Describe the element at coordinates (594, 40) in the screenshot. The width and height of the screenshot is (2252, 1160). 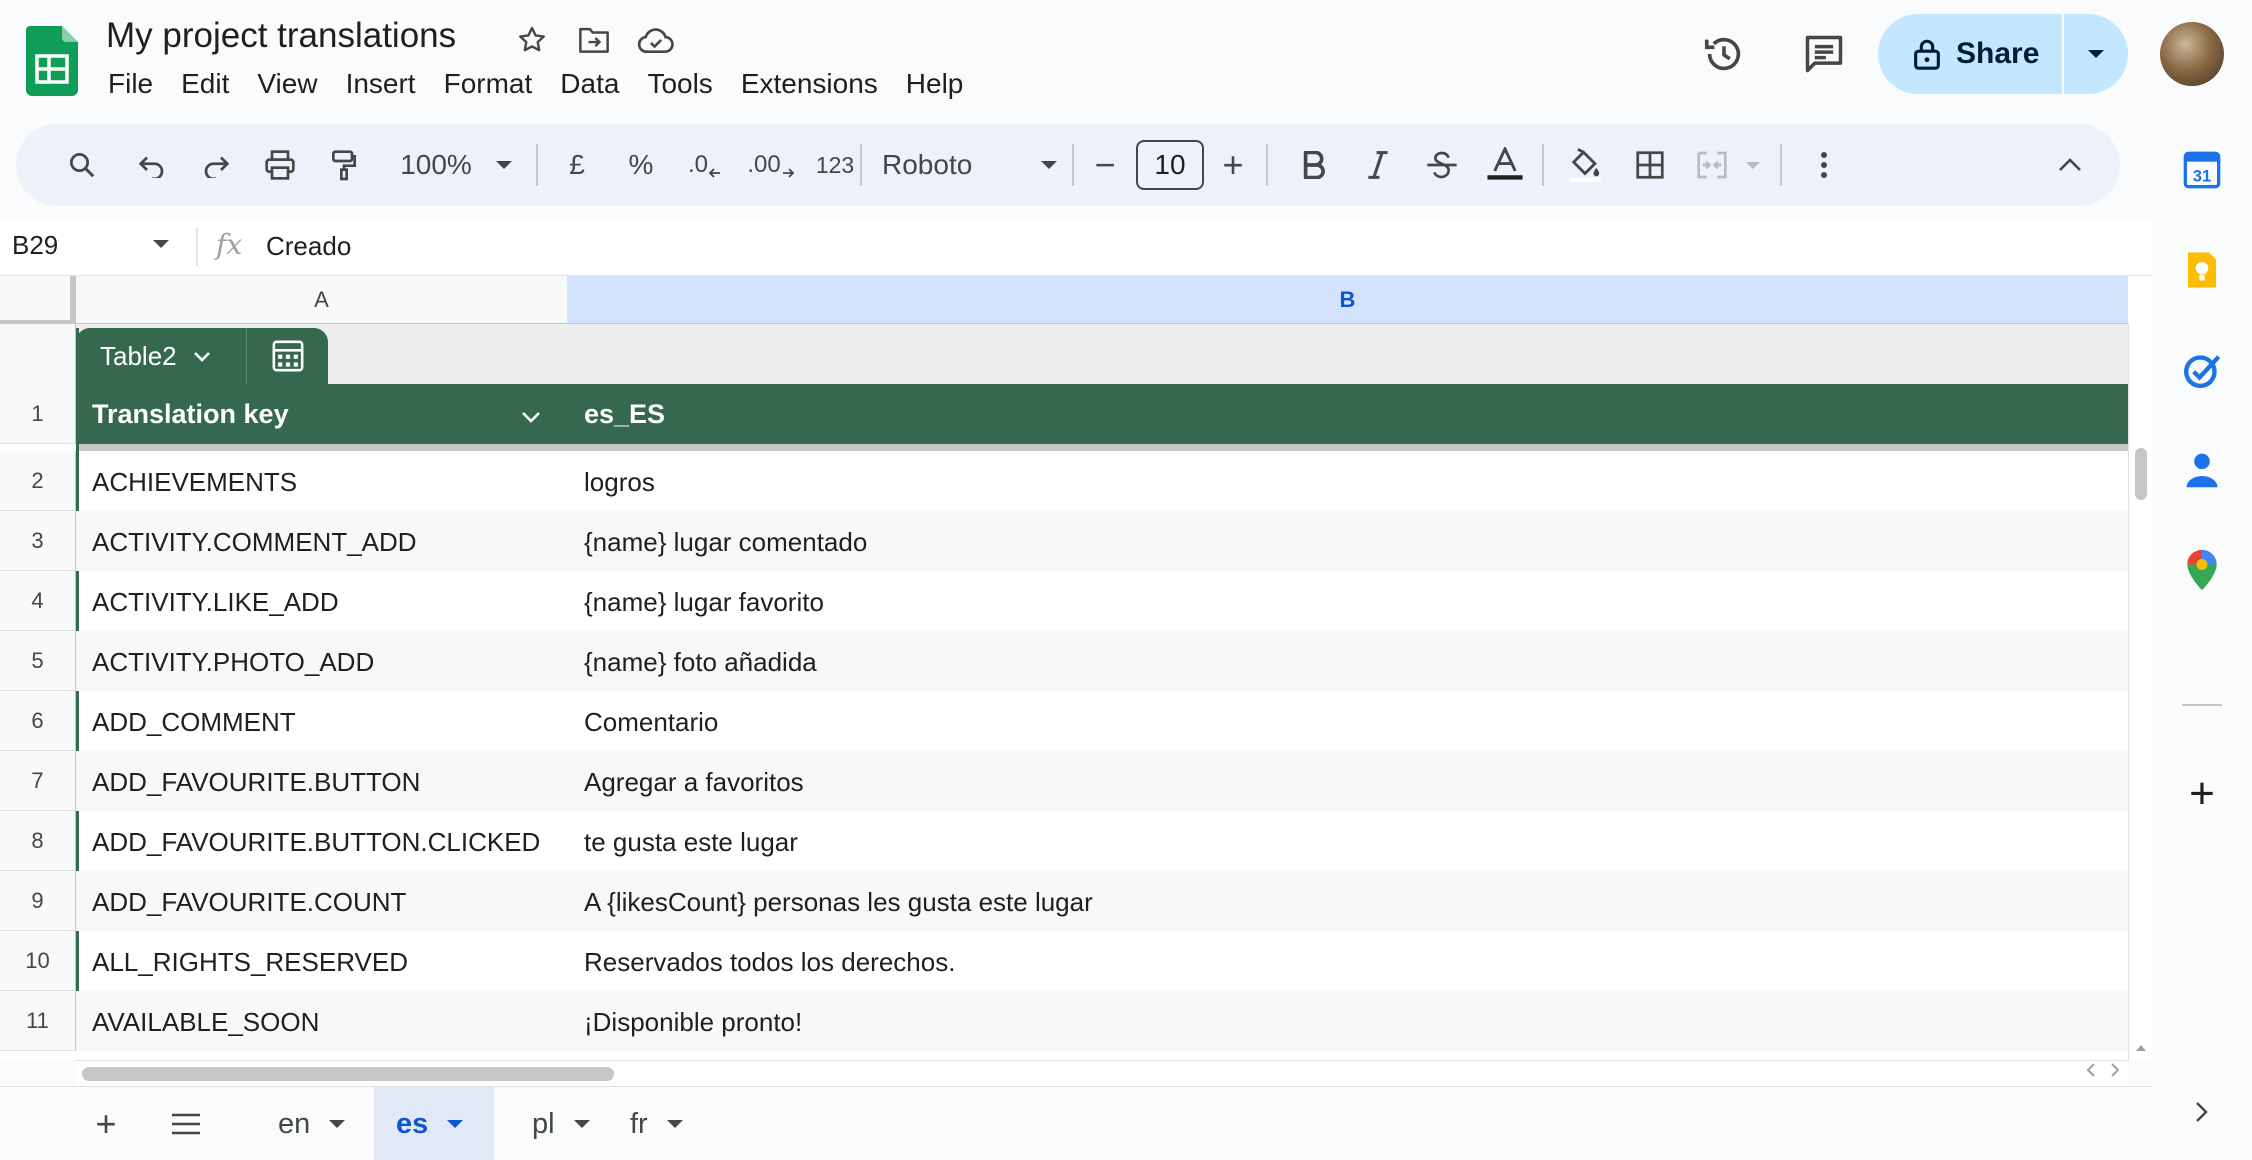
I see `move-folder-icon` at that location.